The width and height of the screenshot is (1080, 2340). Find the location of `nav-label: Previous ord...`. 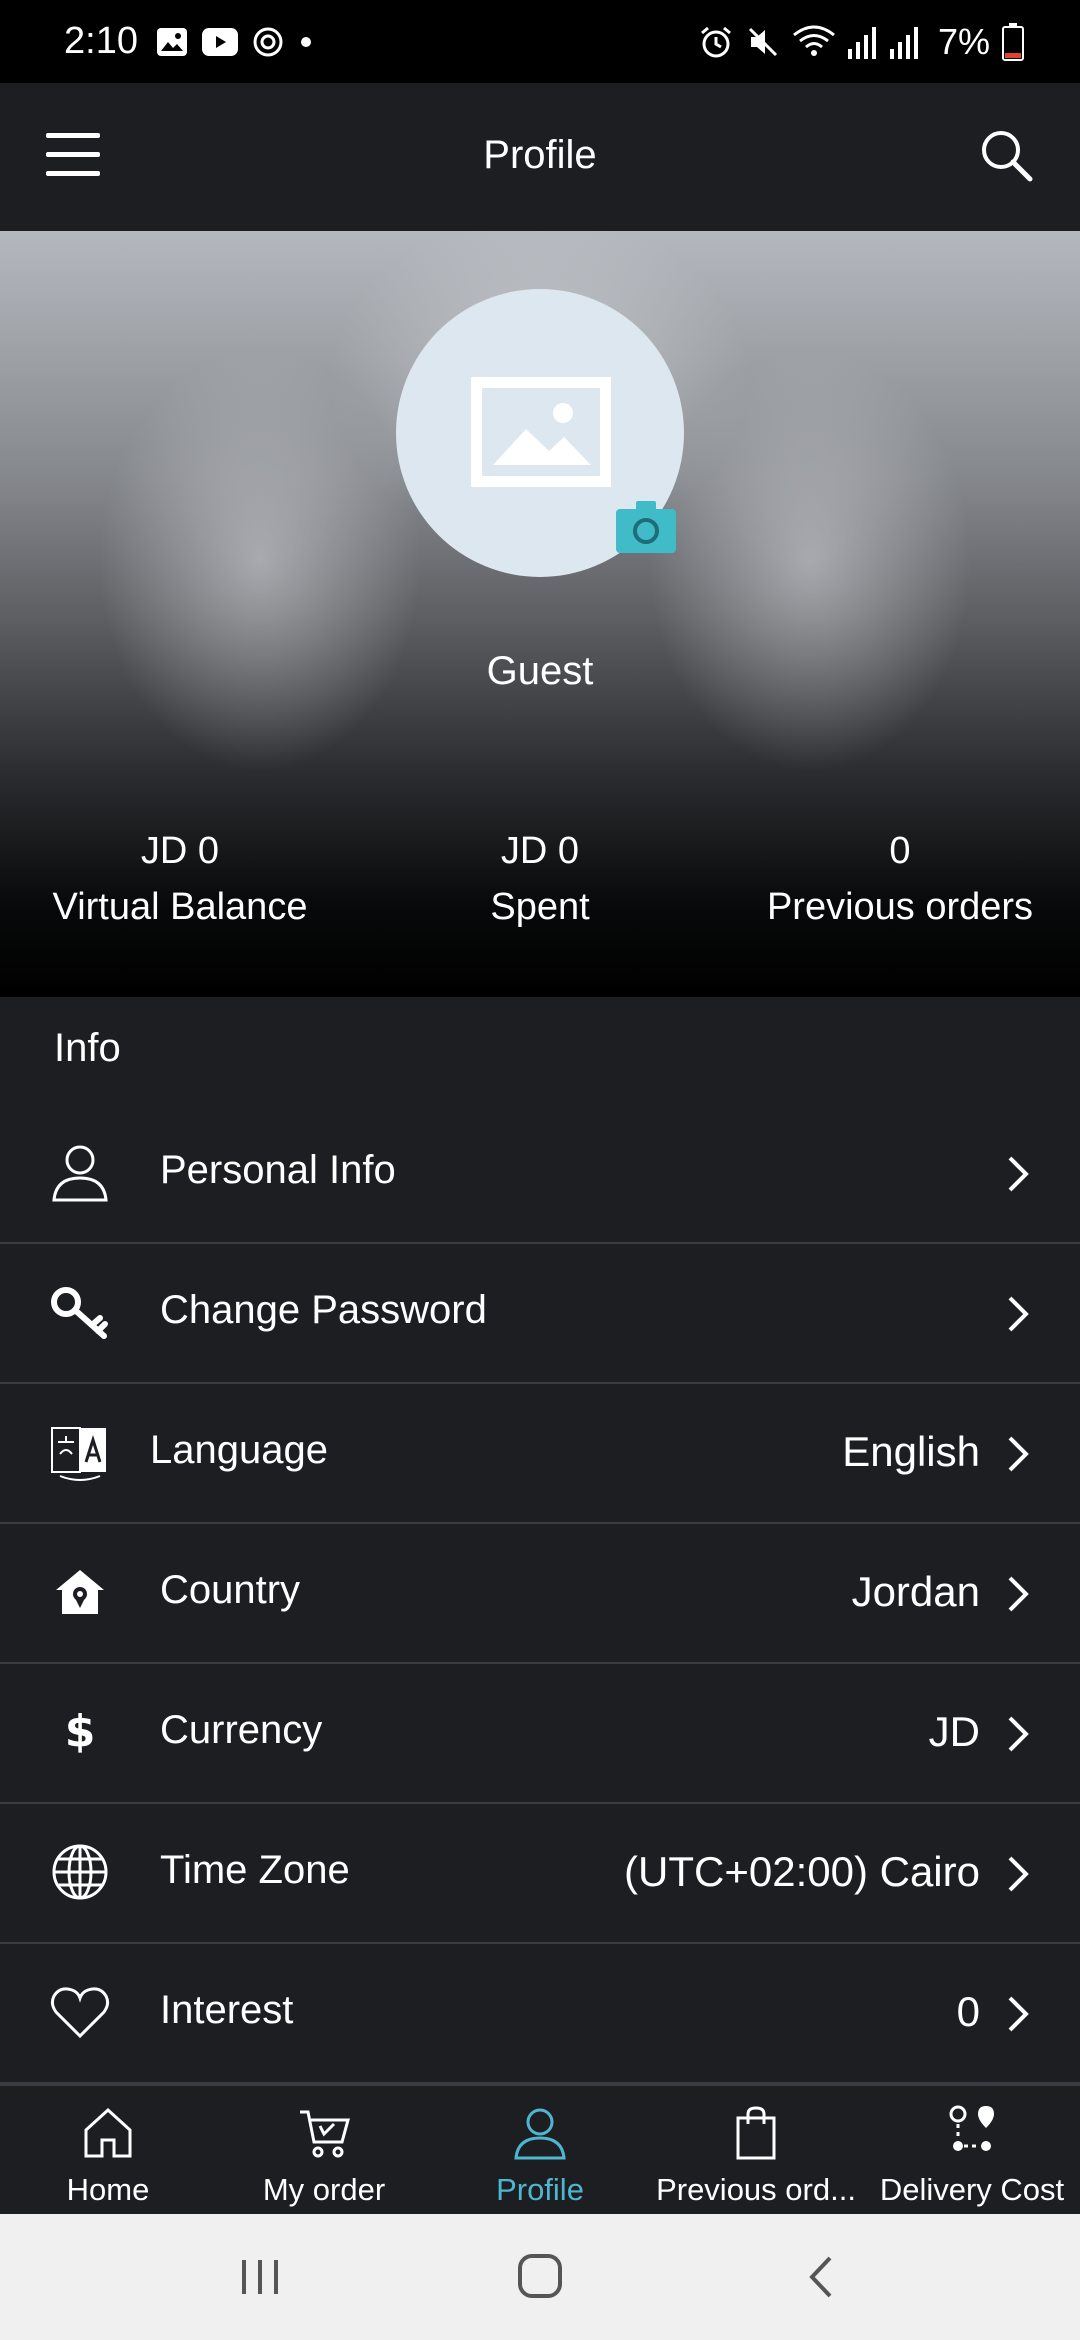

nav-label: Previous ord... is located at coordinates (756, 2189).